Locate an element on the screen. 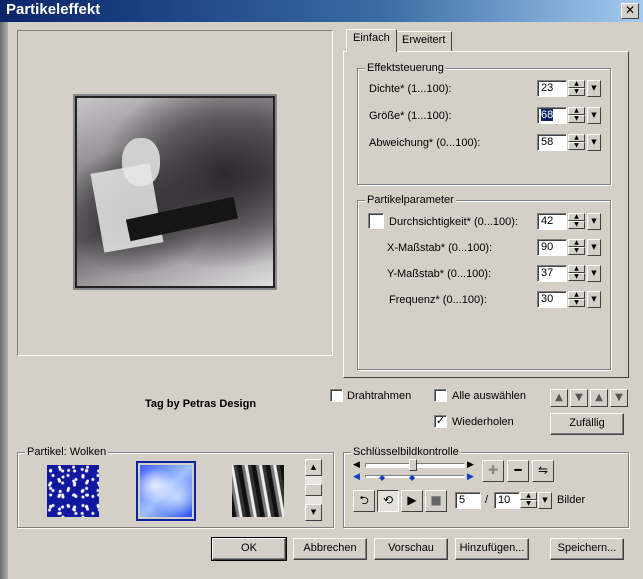  opacity-checkbox is located at coordinates (376, 221).